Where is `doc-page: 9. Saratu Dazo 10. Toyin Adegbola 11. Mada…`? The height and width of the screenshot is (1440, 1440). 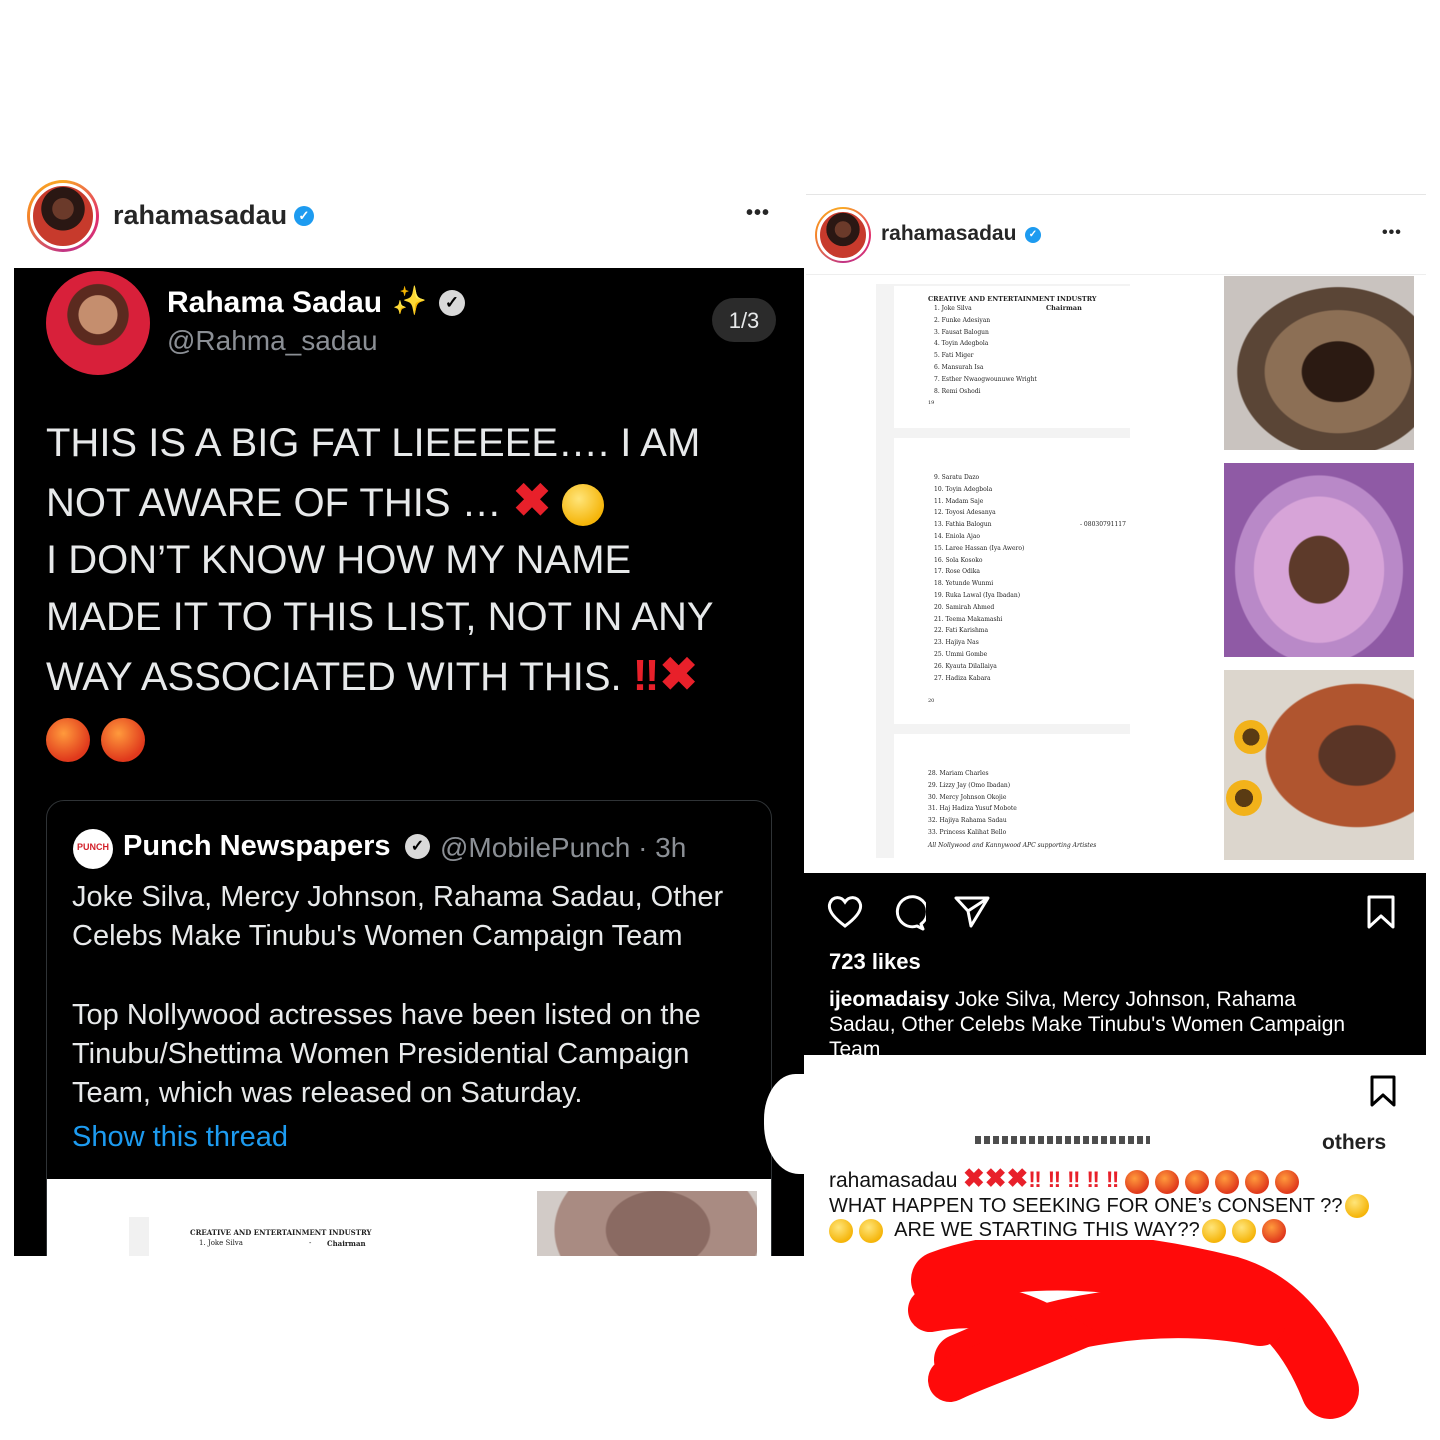
doc-page: 9. Saratu Dazo 10. Toyin Adegbola 11. Mada… is located at coordinates (1012, 581).